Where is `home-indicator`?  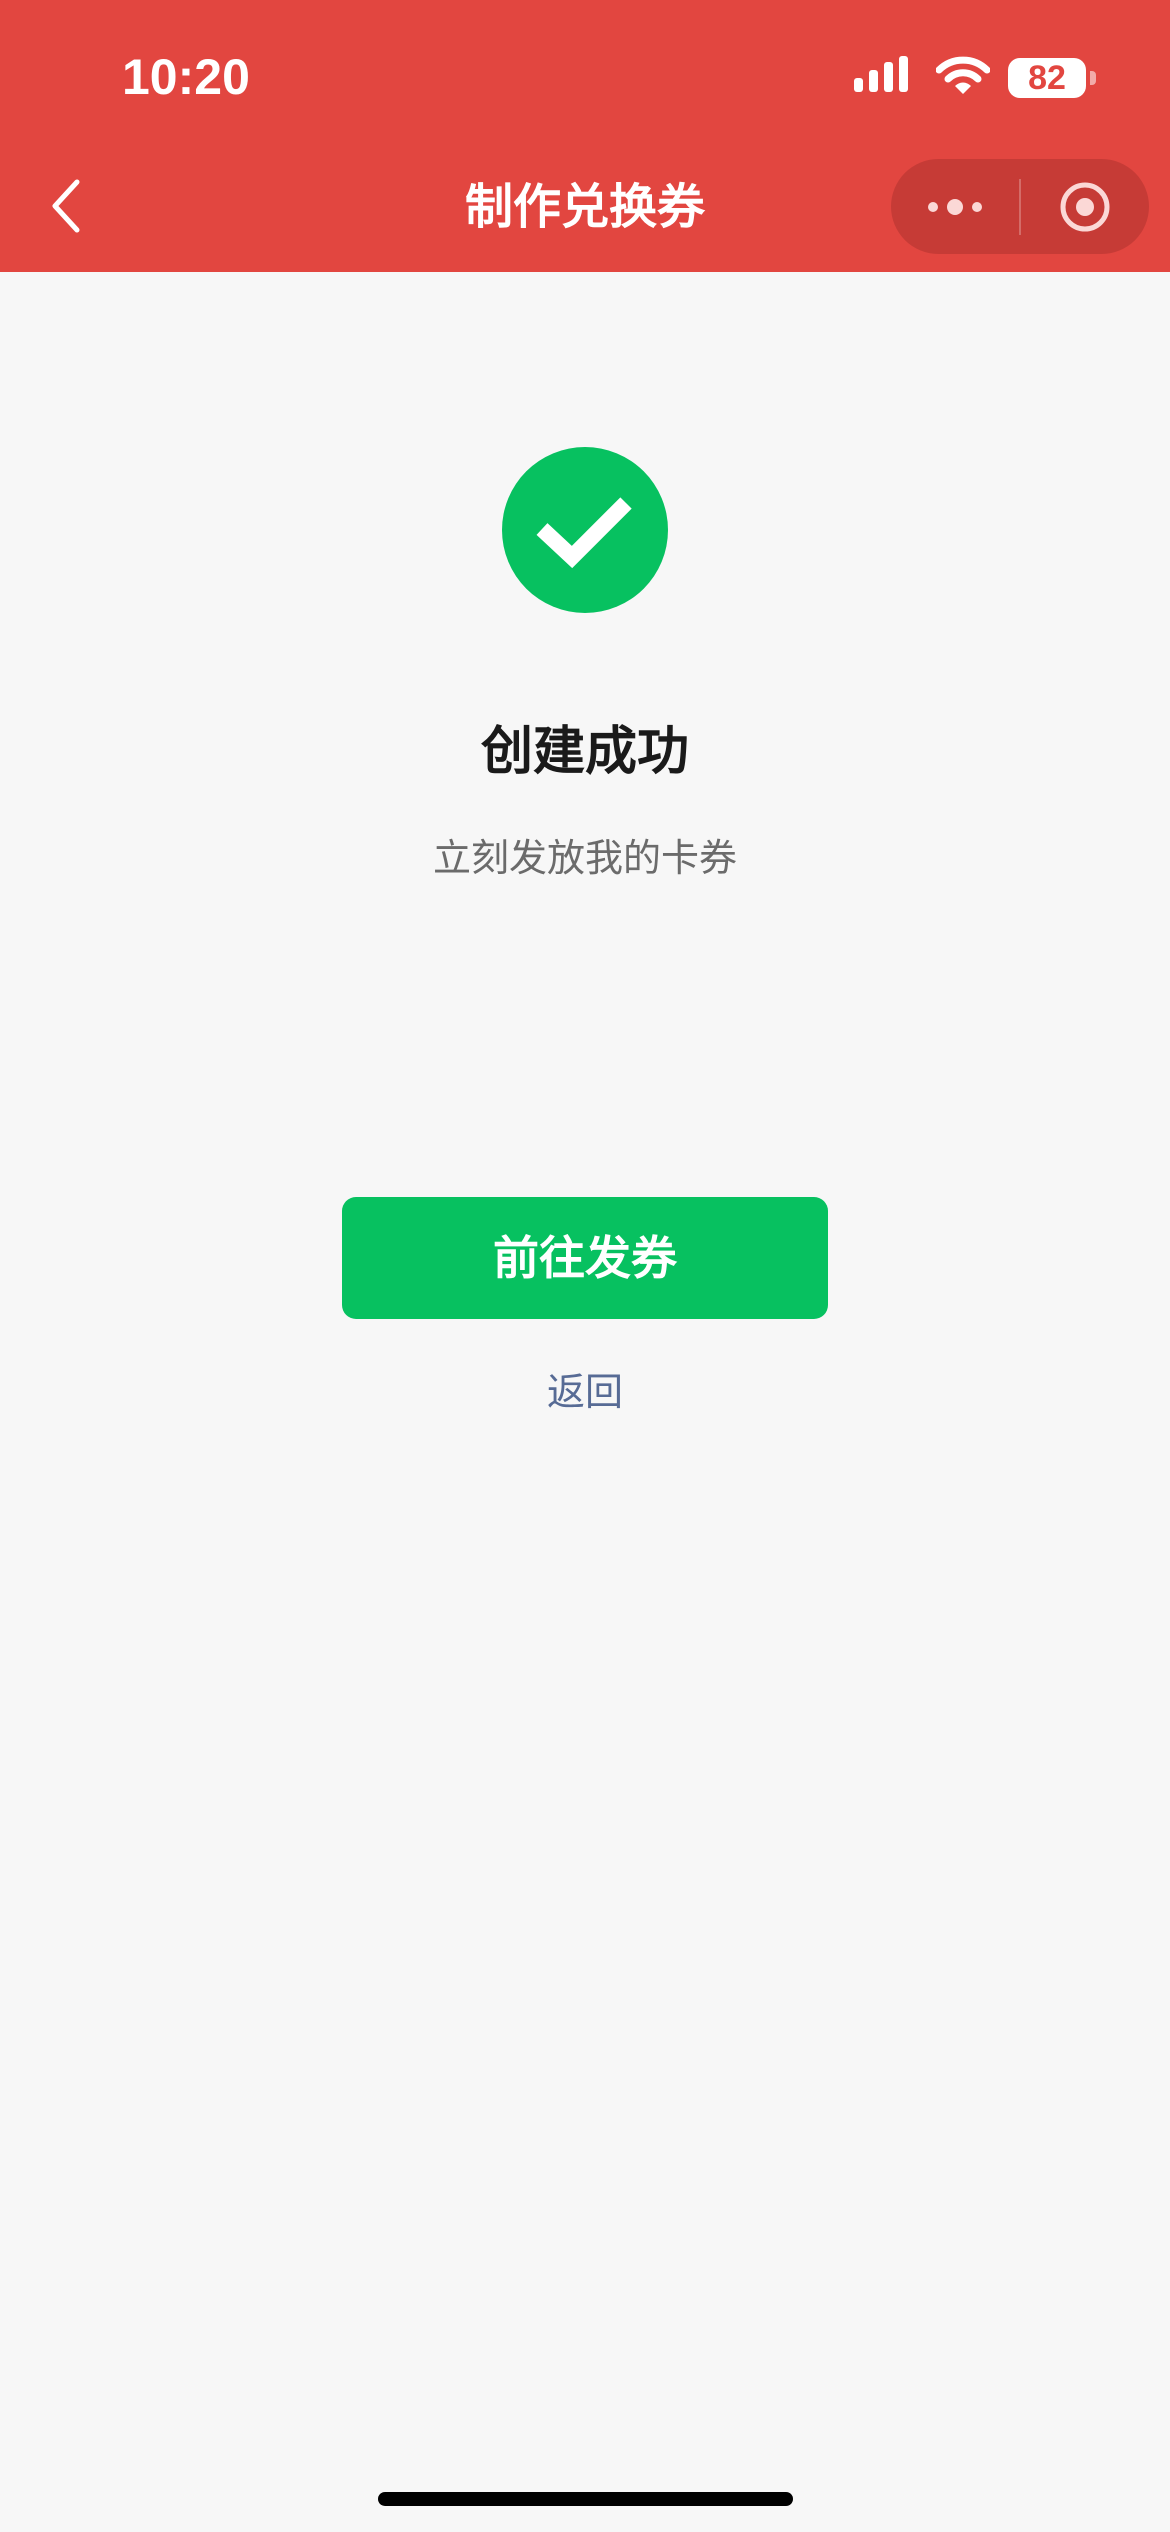
home-indicator is located at coordinates (585, 2499).